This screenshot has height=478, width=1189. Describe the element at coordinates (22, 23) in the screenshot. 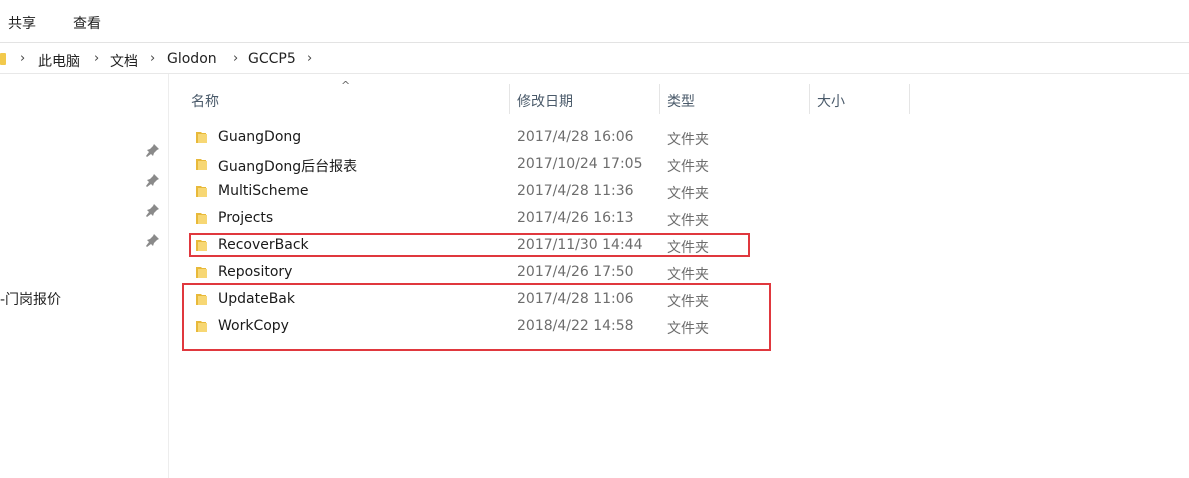

I see `tab-share: 共享` at that location.